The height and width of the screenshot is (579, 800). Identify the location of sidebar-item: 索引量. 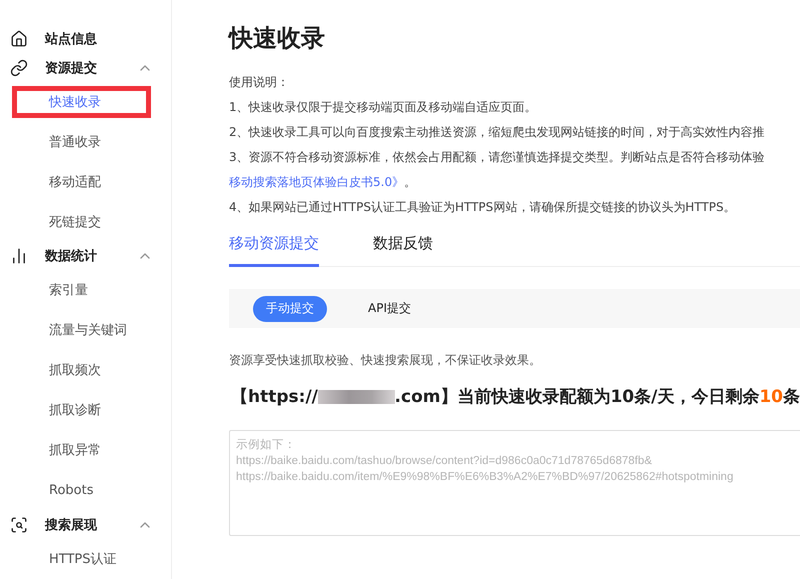
(81, 290).